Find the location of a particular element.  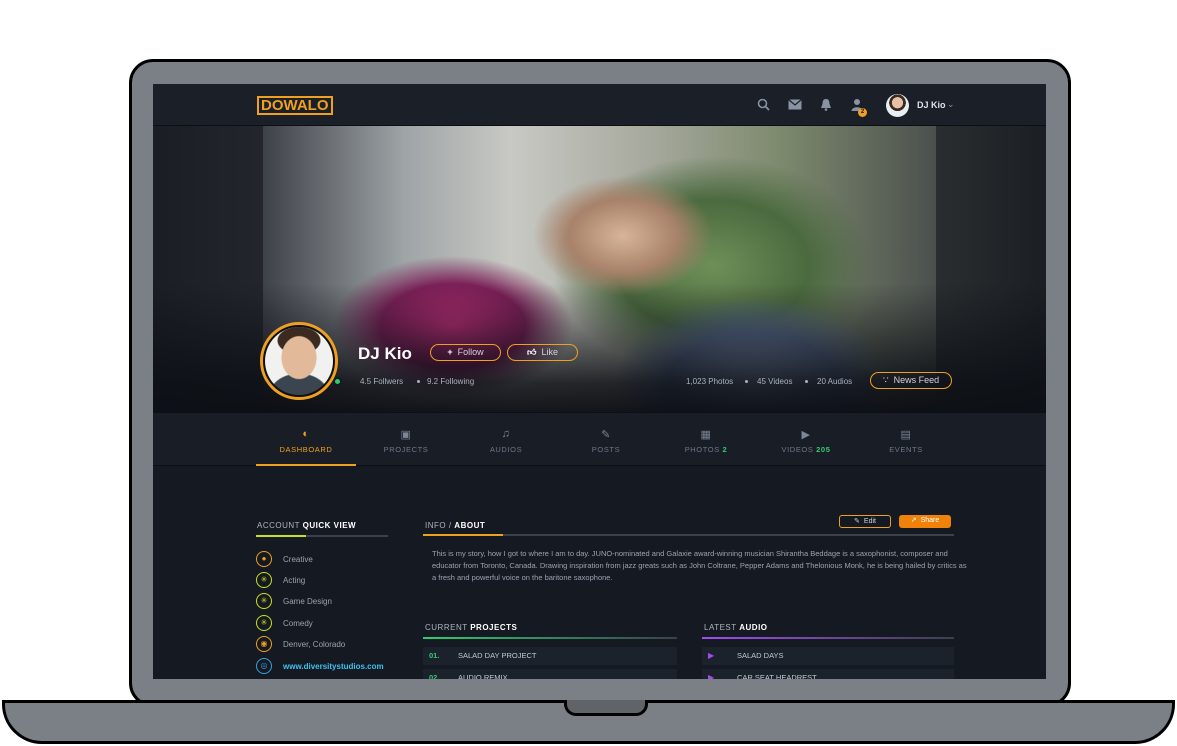

tab-count: 2 is located at coordinates (725, 449).